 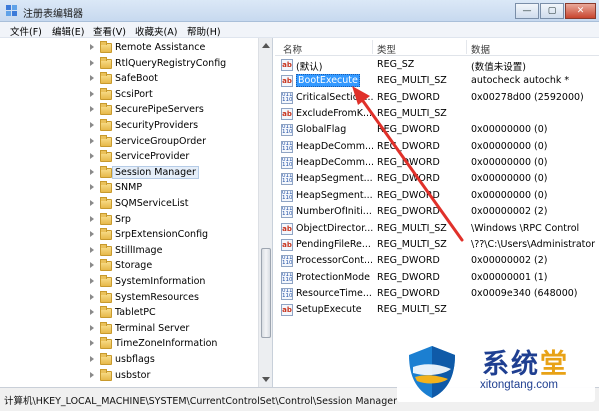 I want to click on close-button: ✕, so click(x=580, y=11).